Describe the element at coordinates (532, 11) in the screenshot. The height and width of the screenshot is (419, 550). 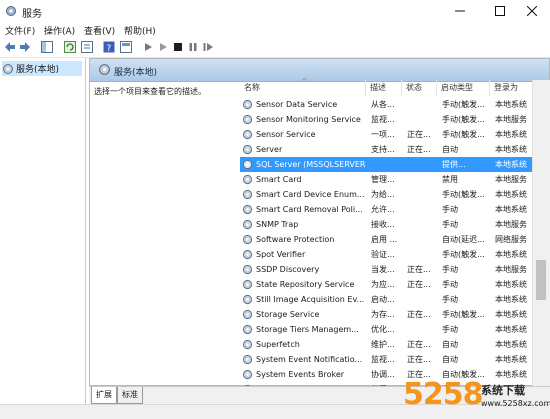
I see `close-button` at that location.